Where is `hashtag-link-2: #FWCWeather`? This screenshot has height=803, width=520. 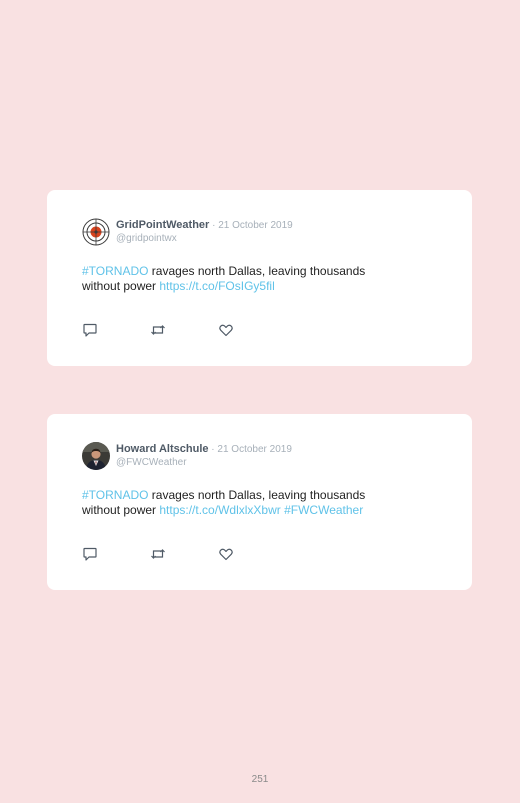 hashtag-link-2: #FWCWeather is located at coordinates (322, 510).